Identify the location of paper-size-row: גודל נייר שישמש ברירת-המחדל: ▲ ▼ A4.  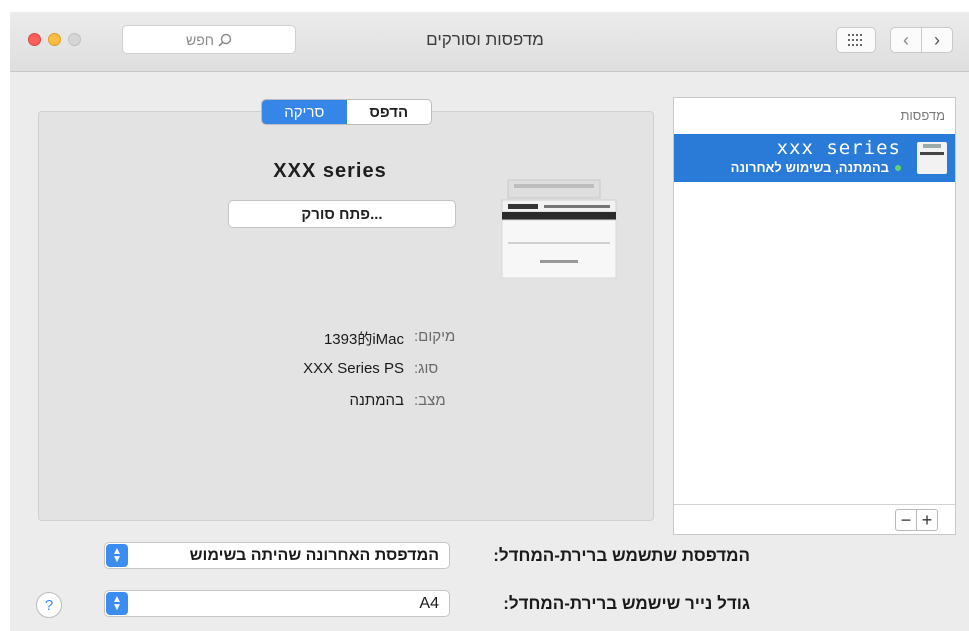
(489, 604).